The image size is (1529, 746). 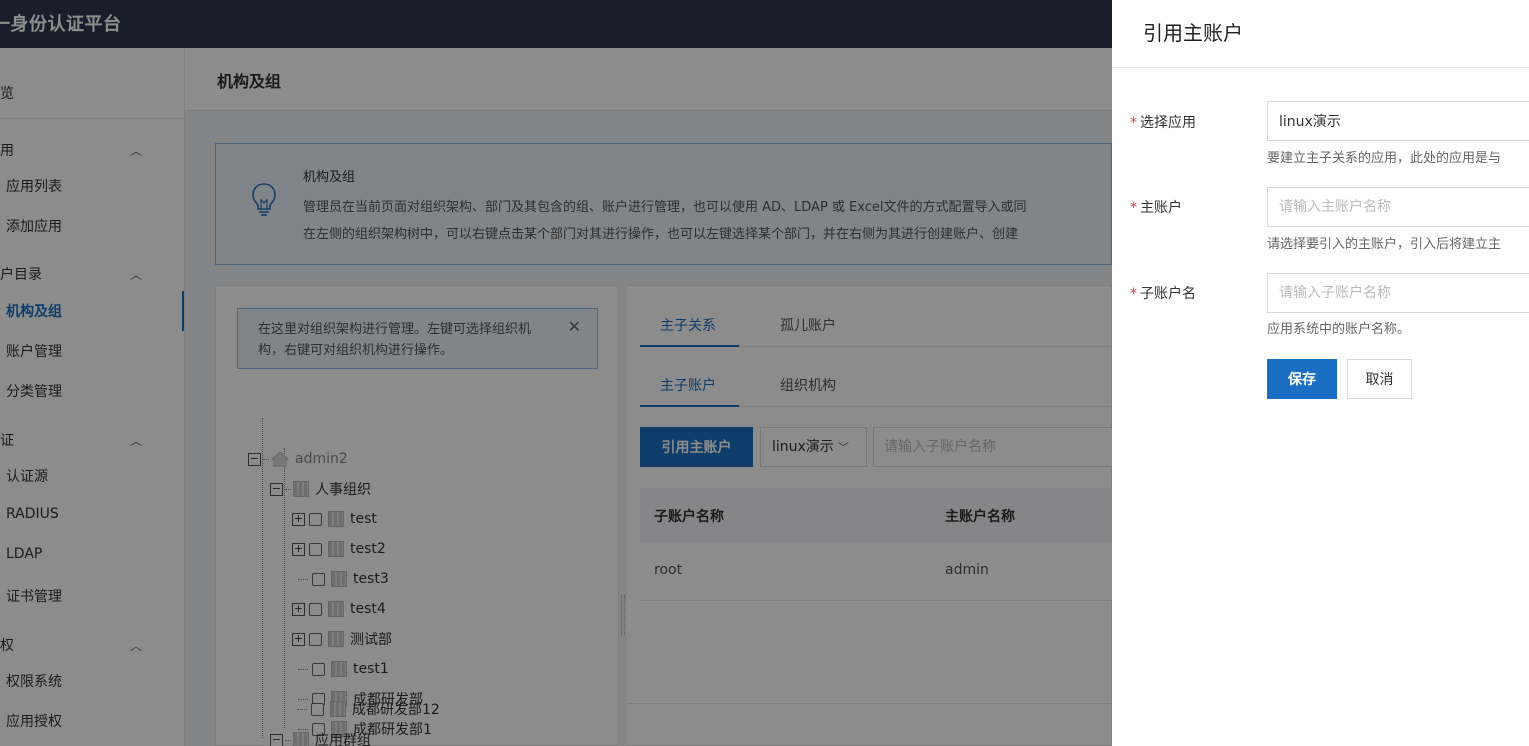 What do you see at coordinates (1163, 294) in the screenshot?
I see `sub-account-label: * 子账户名` at bounding box center [1163, 294].